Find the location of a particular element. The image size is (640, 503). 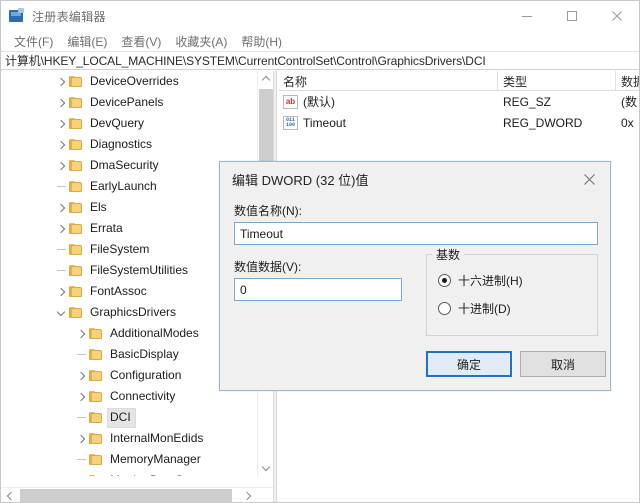

tree-item-dmasecurity: DmaSecurity is located at coordinates (128, 165).